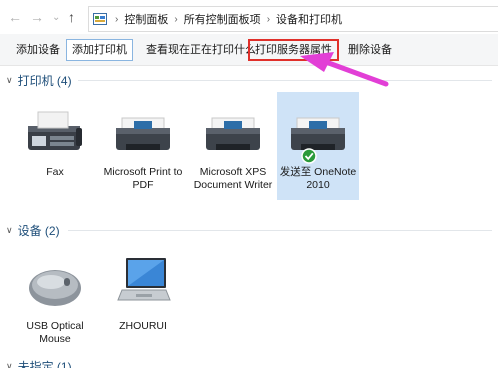 Image resolution: width=498 pixels, height=368 pixels. I want to click on back-button: ←, so click(15, 17).